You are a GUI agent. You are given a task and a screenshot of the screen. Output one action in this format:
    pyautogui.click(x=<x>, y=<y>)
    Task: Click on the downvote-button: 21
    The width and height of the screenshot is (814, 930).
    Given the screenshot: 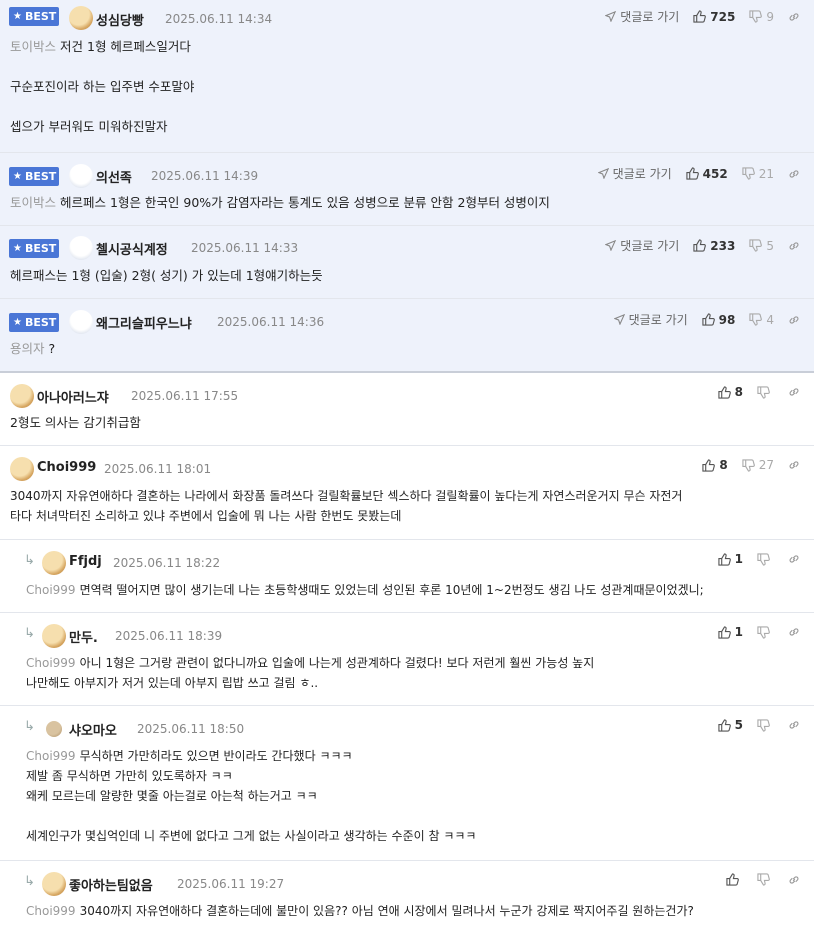 What is the action you would take?
    pyautogui.click(x=758, y=174)
    